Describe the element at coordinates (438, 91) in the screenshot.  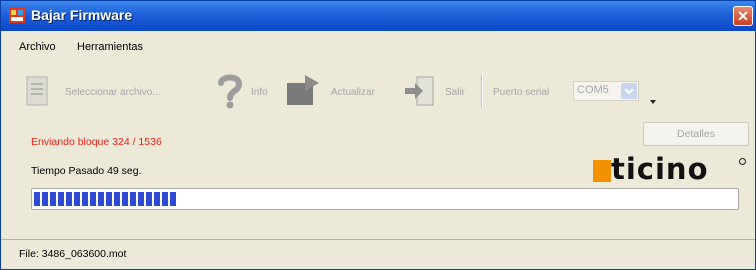
I see `exit-button: Salir` at that location.